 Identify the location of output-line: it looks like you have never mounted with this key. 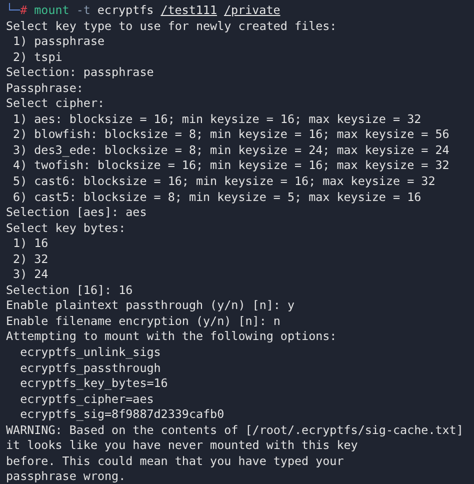
(182, 446).